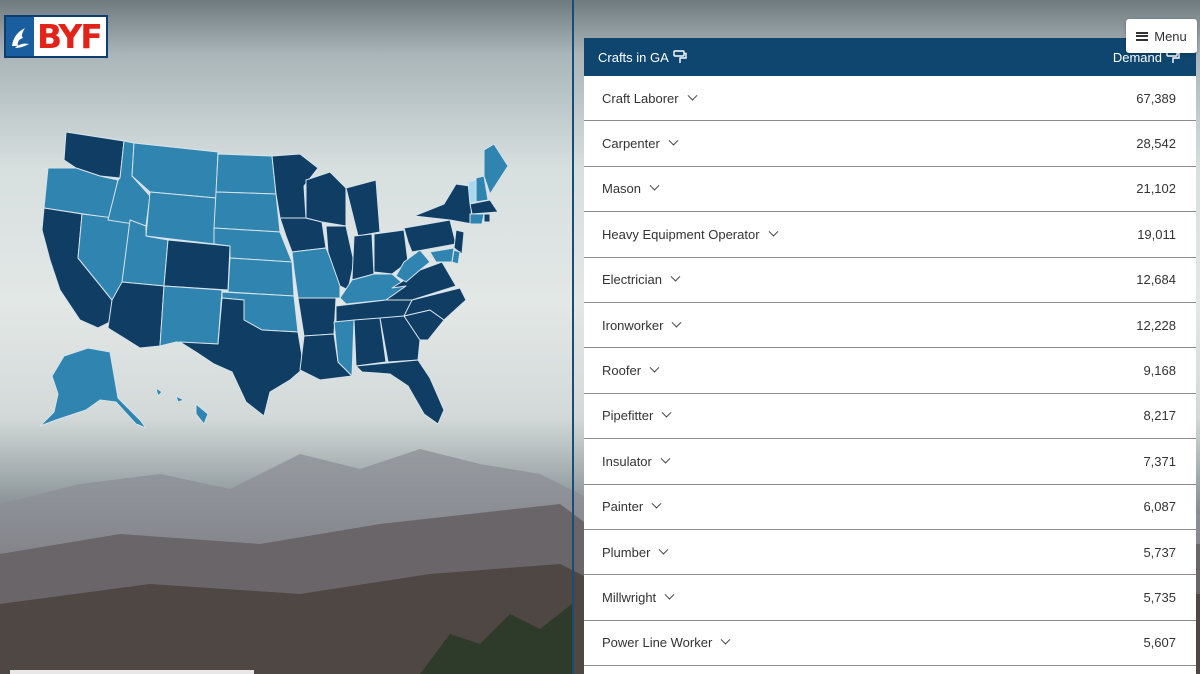 Image resolution: width=1200 pixels, height=674 pixels. Describe the element at coordinates (1159, 507) in the screenshot. I see `demand-value: 6,087` at that location.